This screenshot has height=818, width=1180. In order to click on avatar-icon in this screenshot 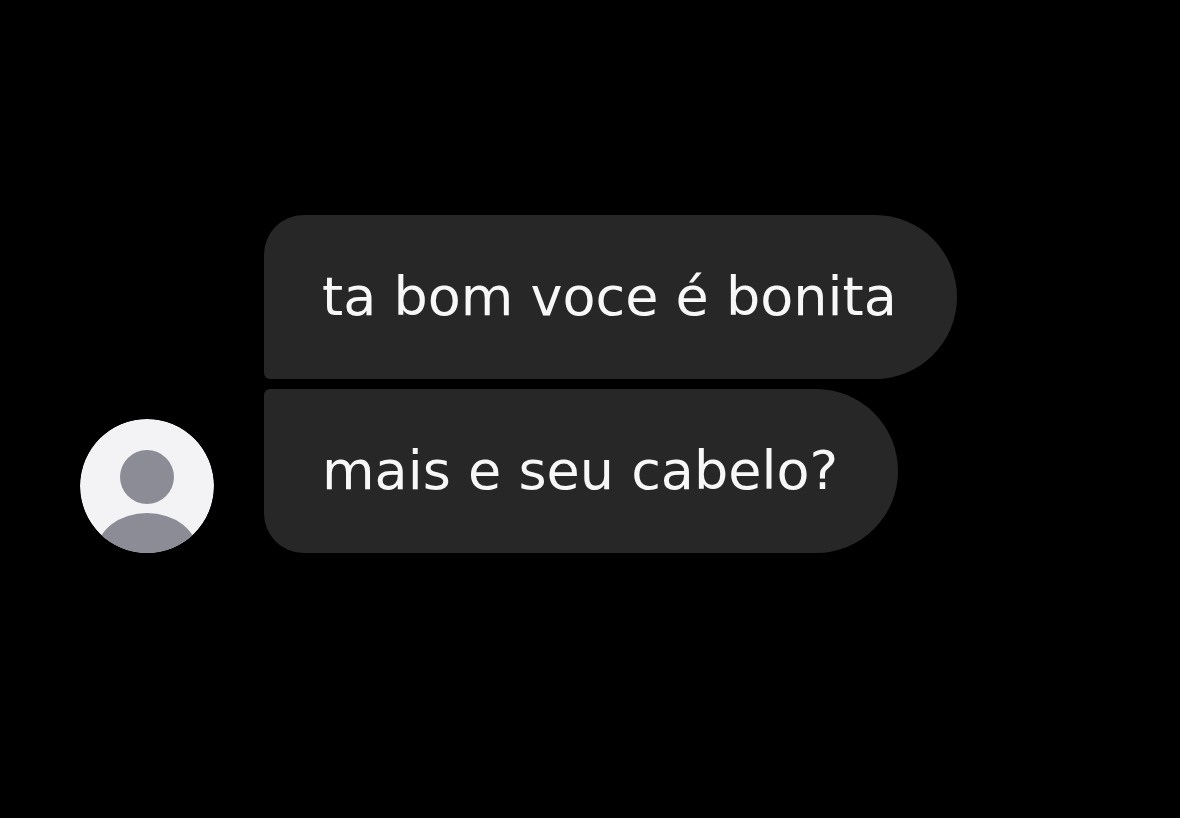, I will do `click(147, 486)`.